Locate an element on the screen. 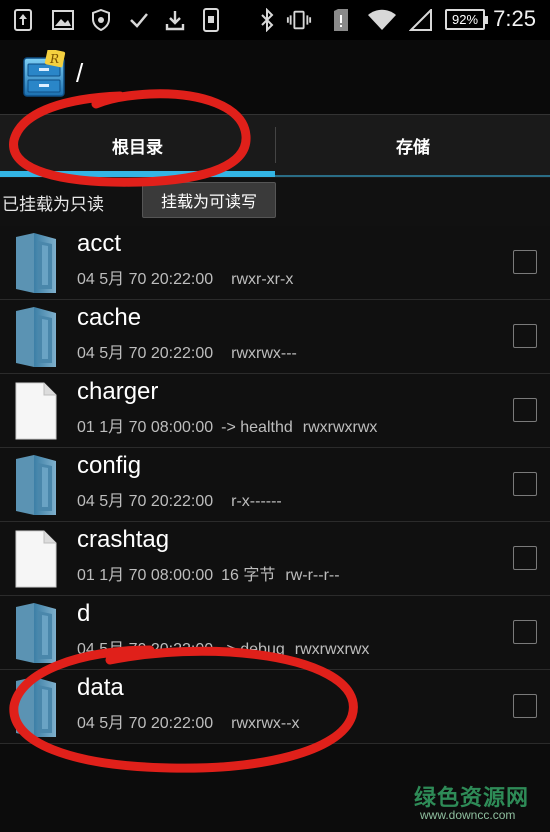 The height and width of the screenshot is (832, 550). file-name: d is located at coordinates (84, 613).